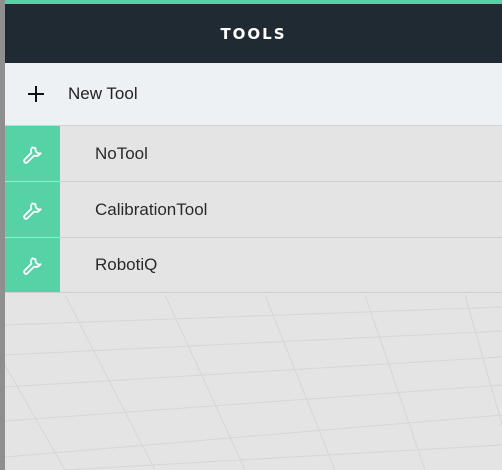  Describe the element at coordinates (121, 153) in the screenshot. I see `tool-name: NoTool` at that location.